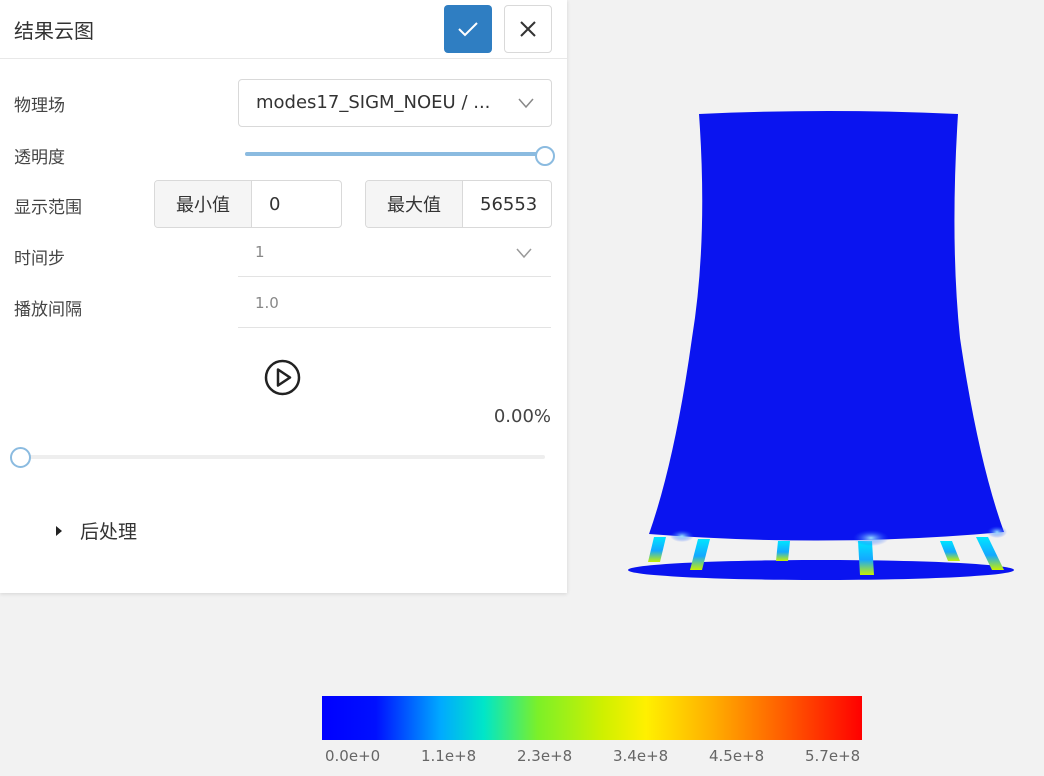 The image size is (1044, 776). I want to click on max-value-input: 56553, so click(508, 204).